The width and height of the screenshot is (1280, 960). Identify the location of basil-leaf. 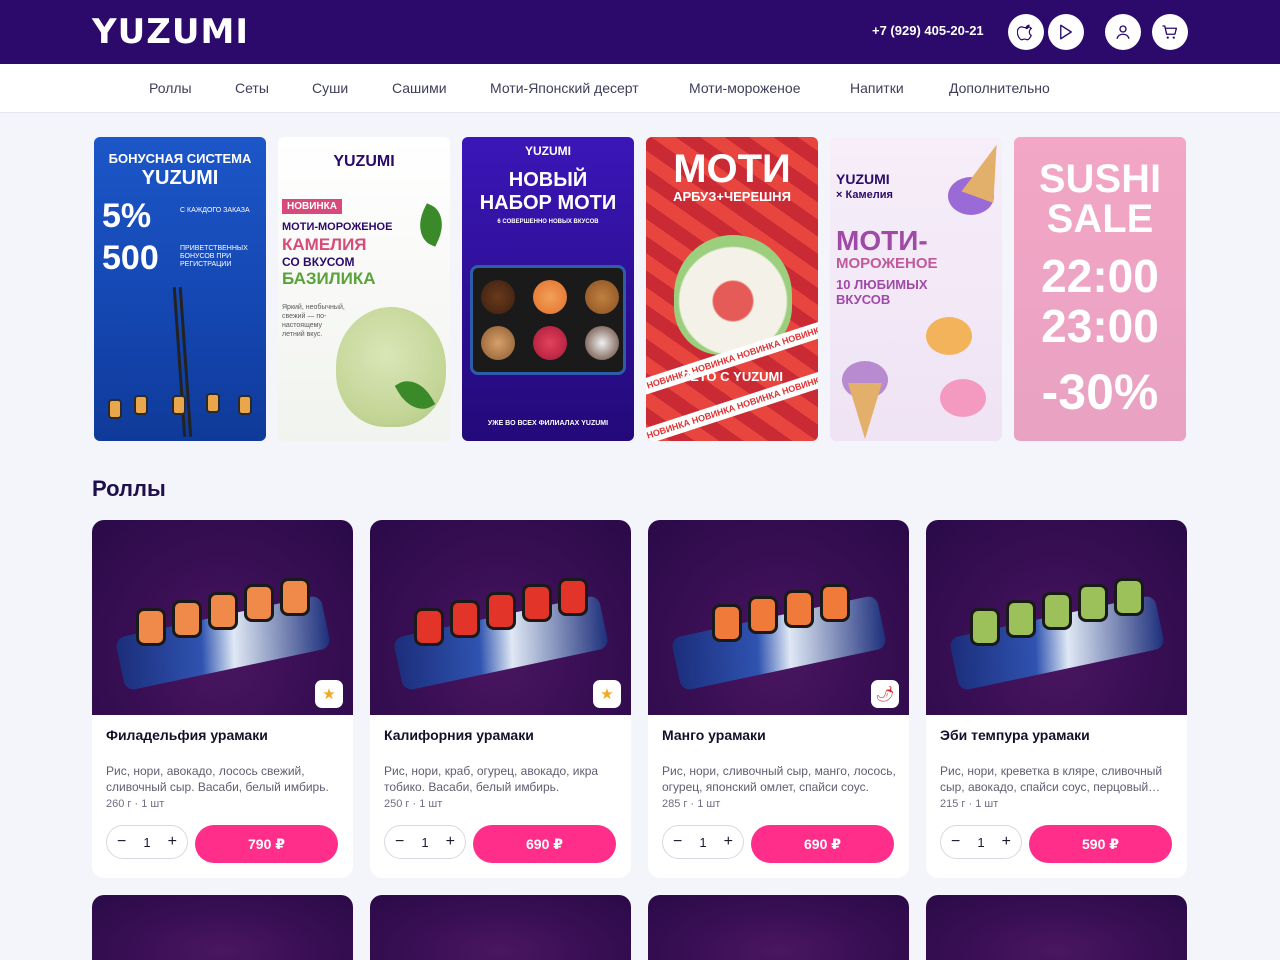
(430, 225).